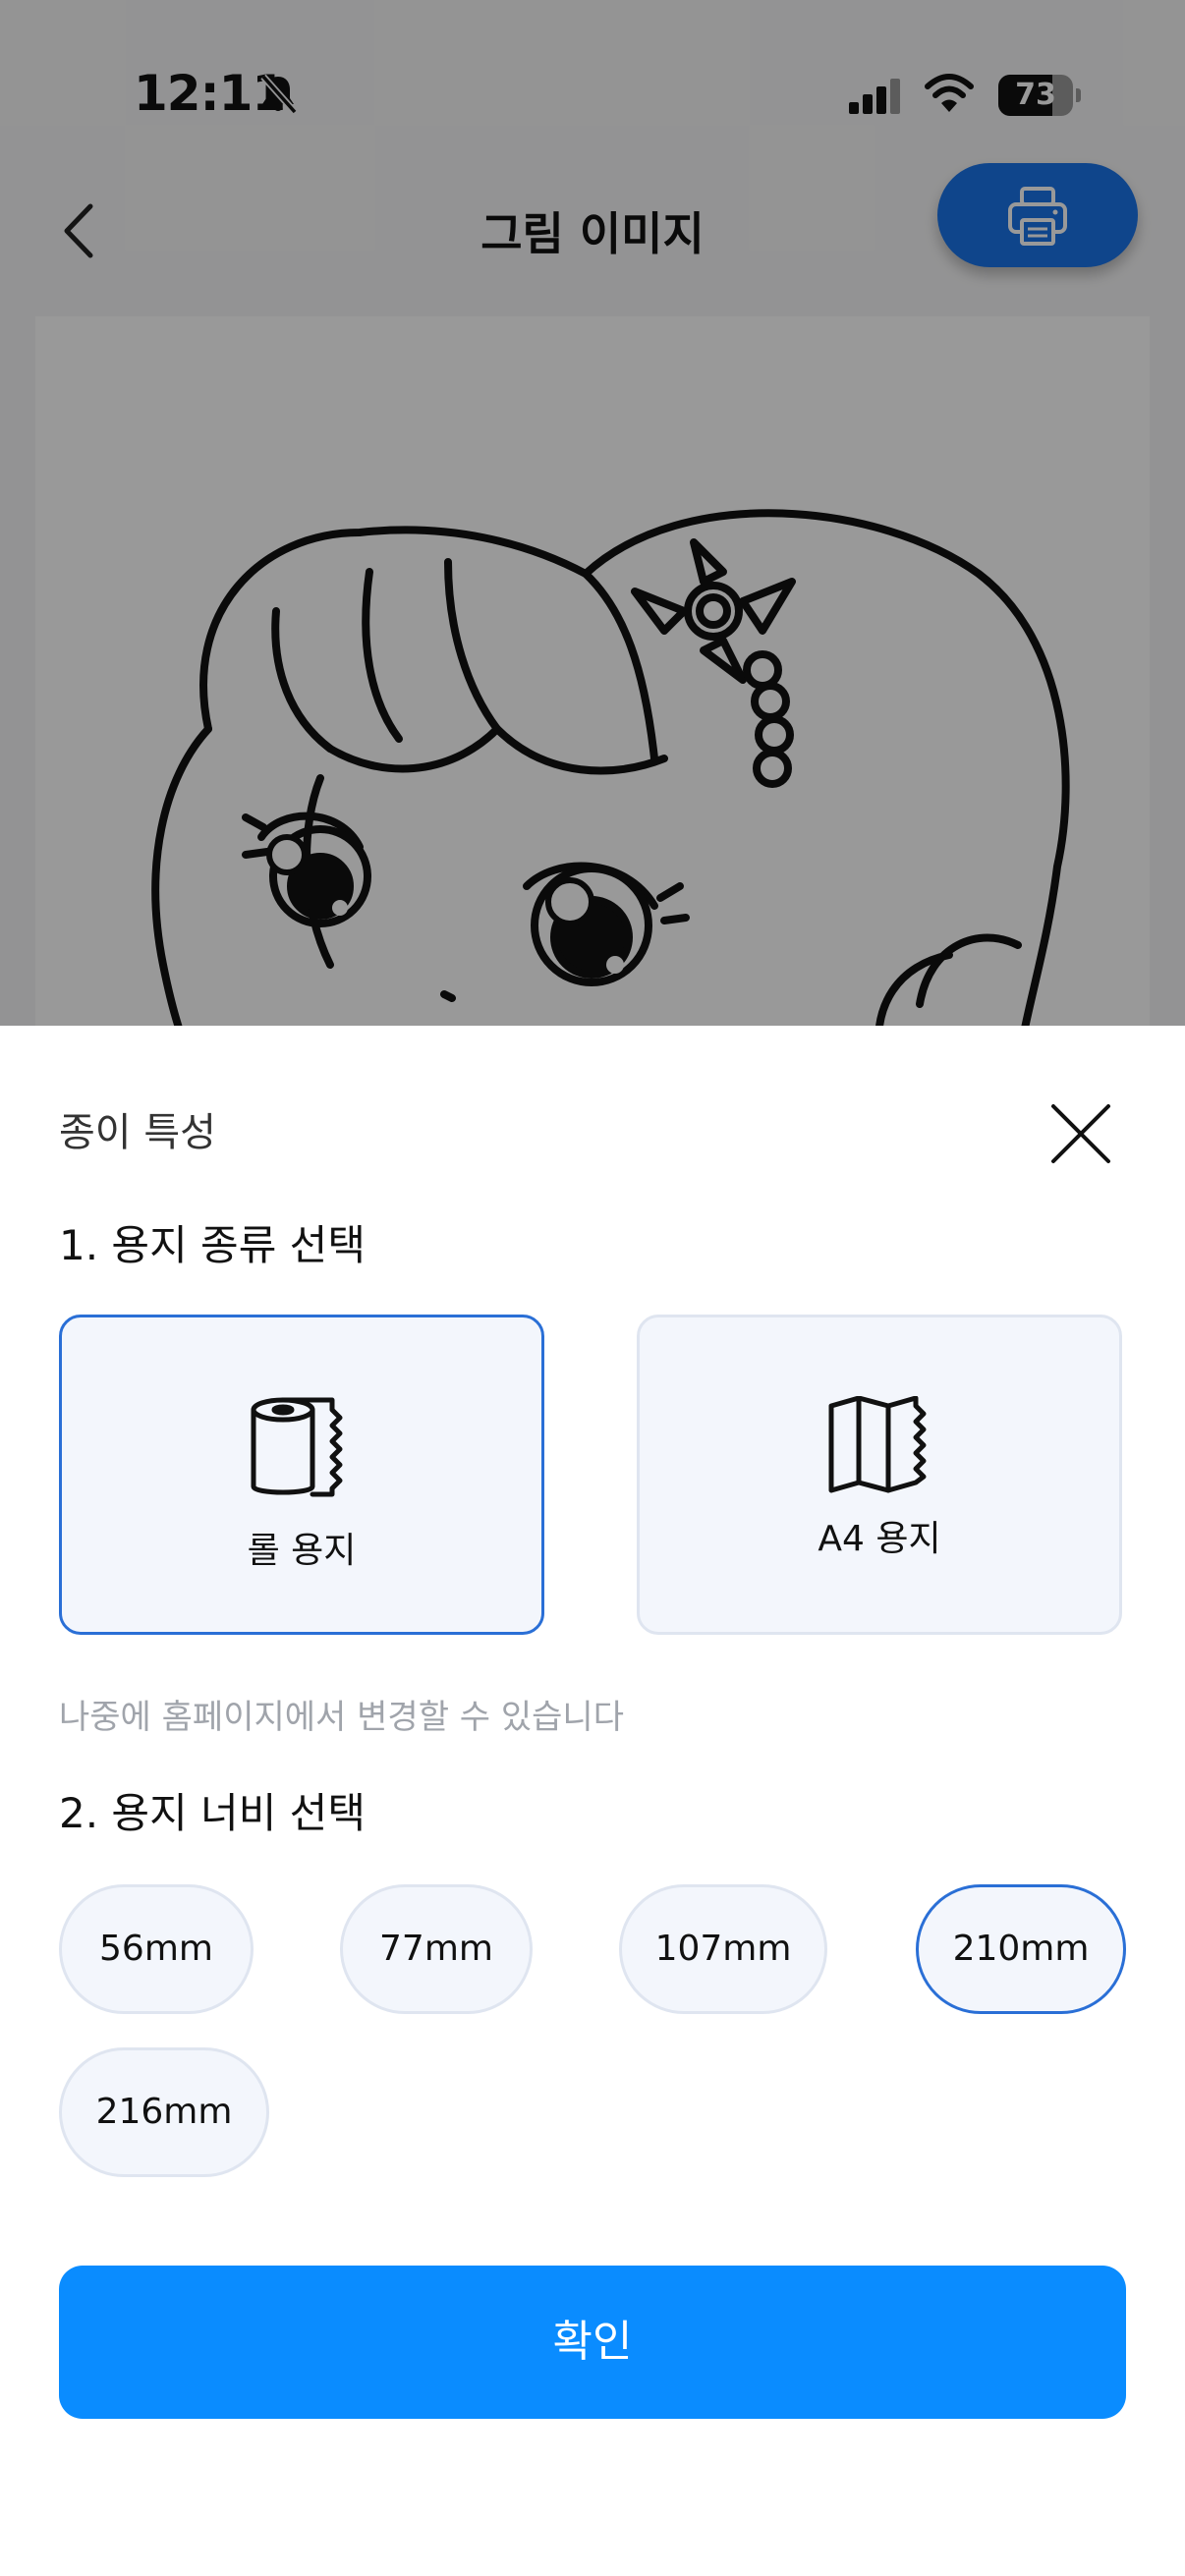  Describe the element at coordinates (302, 1451) in the screenshot. I see `paper-roll-icon` at that location.